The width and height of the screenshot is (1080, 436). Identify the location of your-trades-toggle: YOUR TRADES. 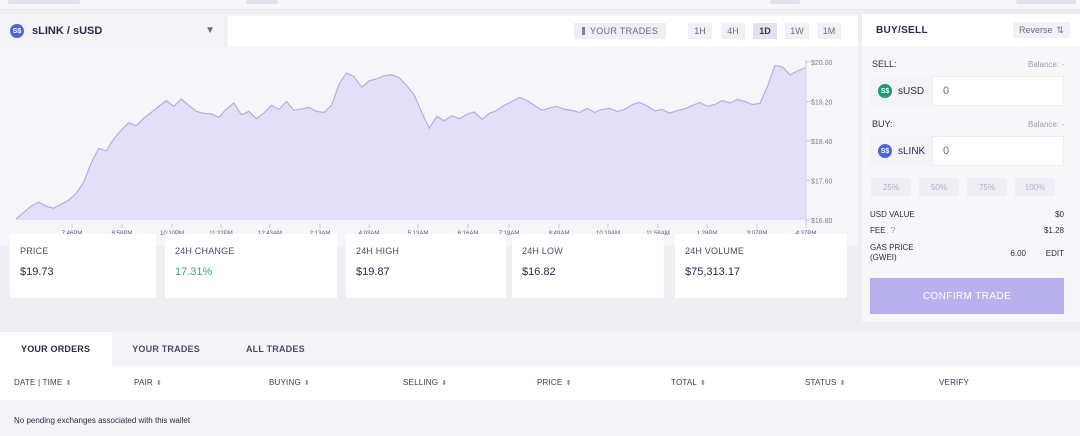
(620, 31).